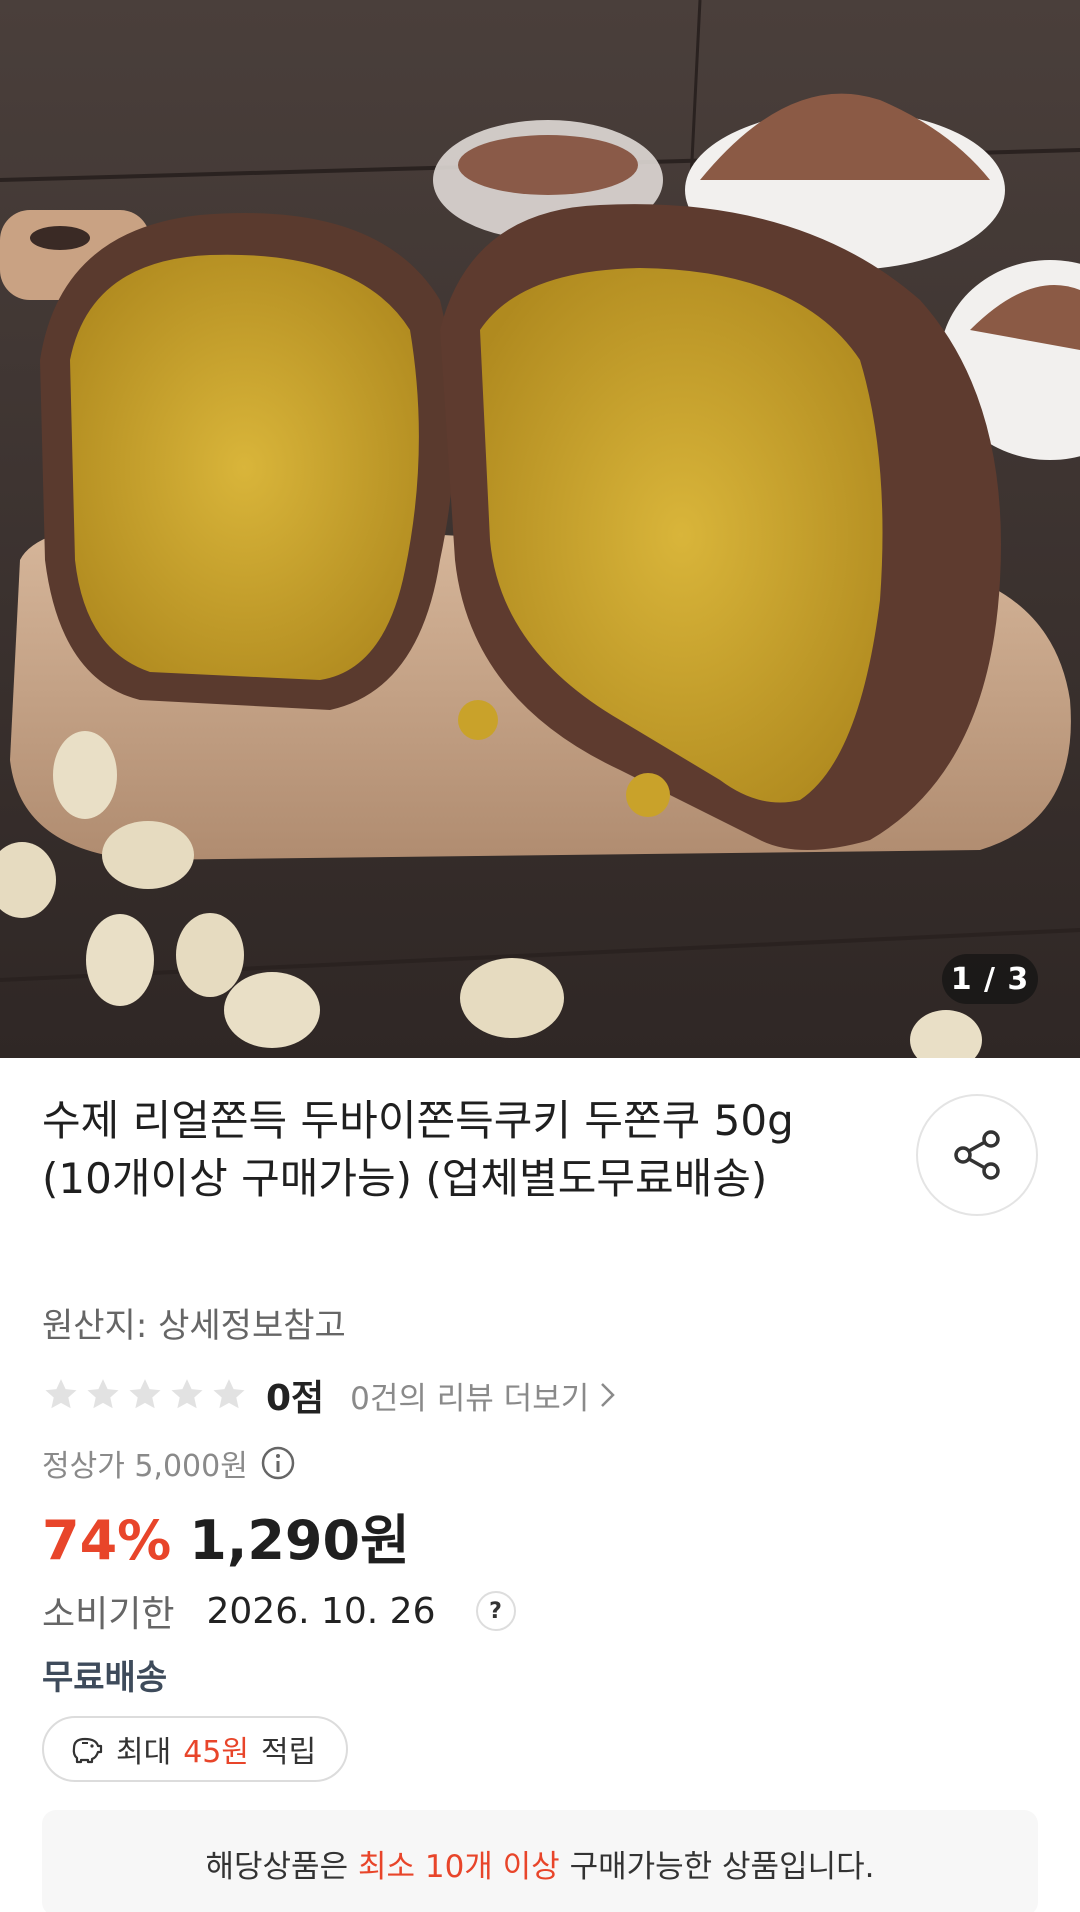  What do you see at coordinates (87, 1750) in the screenshot?
I see `piggy-bank-icon` at bounding box center [87, 1750].